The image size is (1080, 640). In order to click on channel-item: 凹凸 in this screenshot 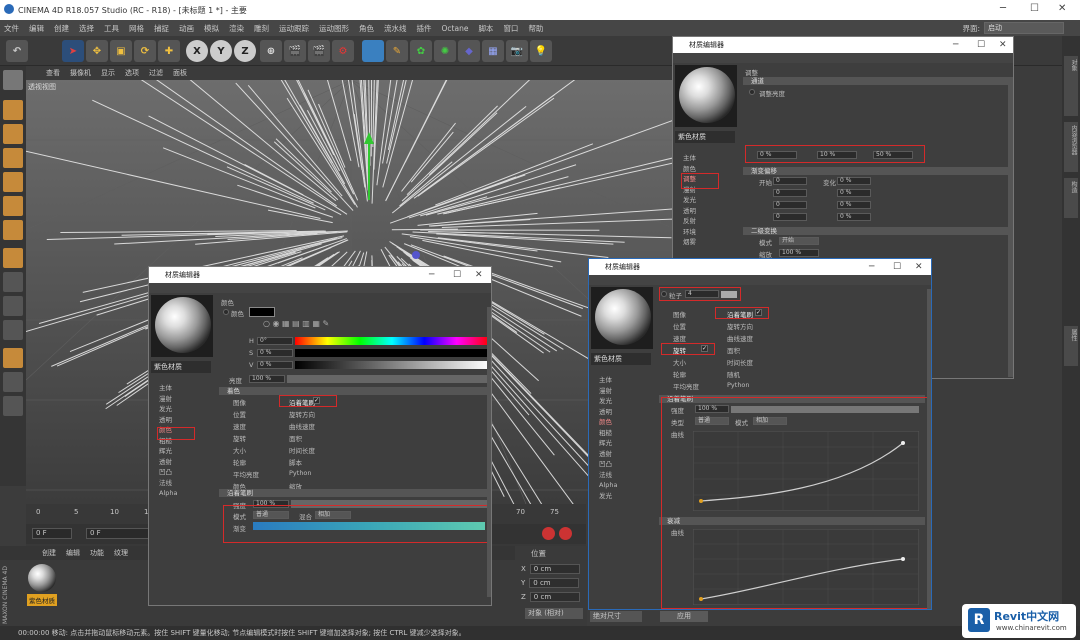, I will do `click(168, 472)`.